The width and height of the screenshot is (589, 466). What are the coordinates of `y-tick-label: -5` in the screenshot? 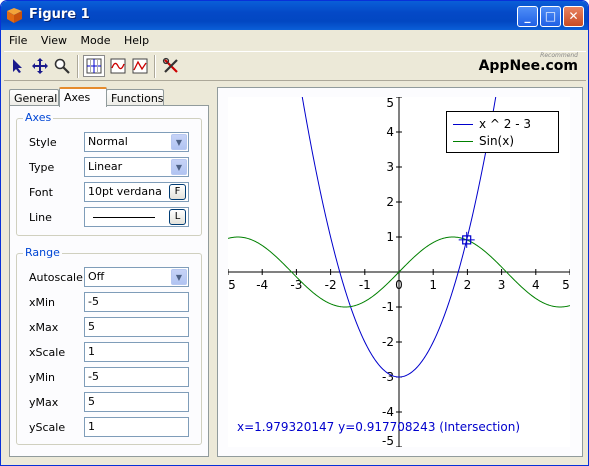 It's located at (388, 440).